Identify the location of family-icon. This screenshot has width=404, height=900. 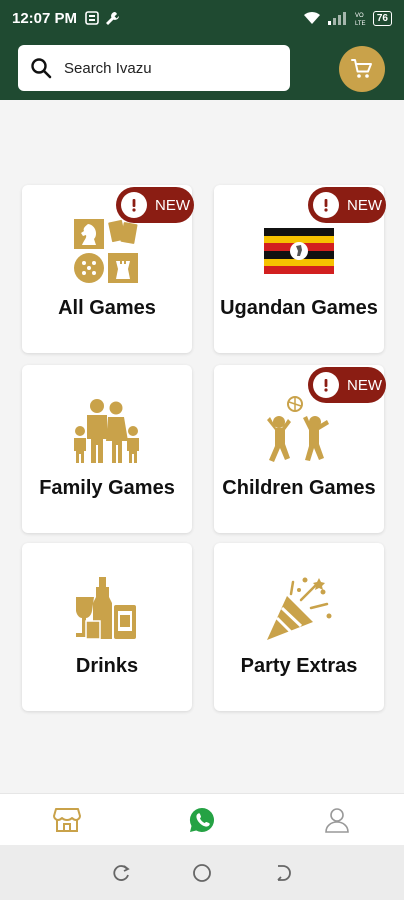
(107, 431).